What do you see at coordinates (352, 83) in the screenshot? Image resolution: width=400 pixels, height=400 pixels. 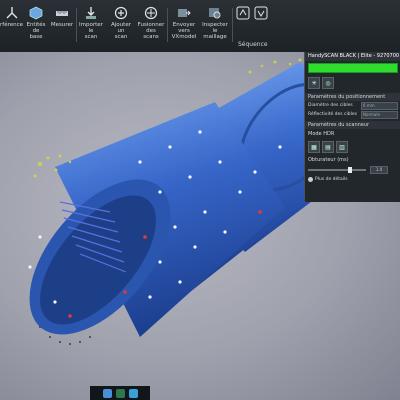 I see `panel-icon-row: ✳ ◎` at bounding box center [352, 83].